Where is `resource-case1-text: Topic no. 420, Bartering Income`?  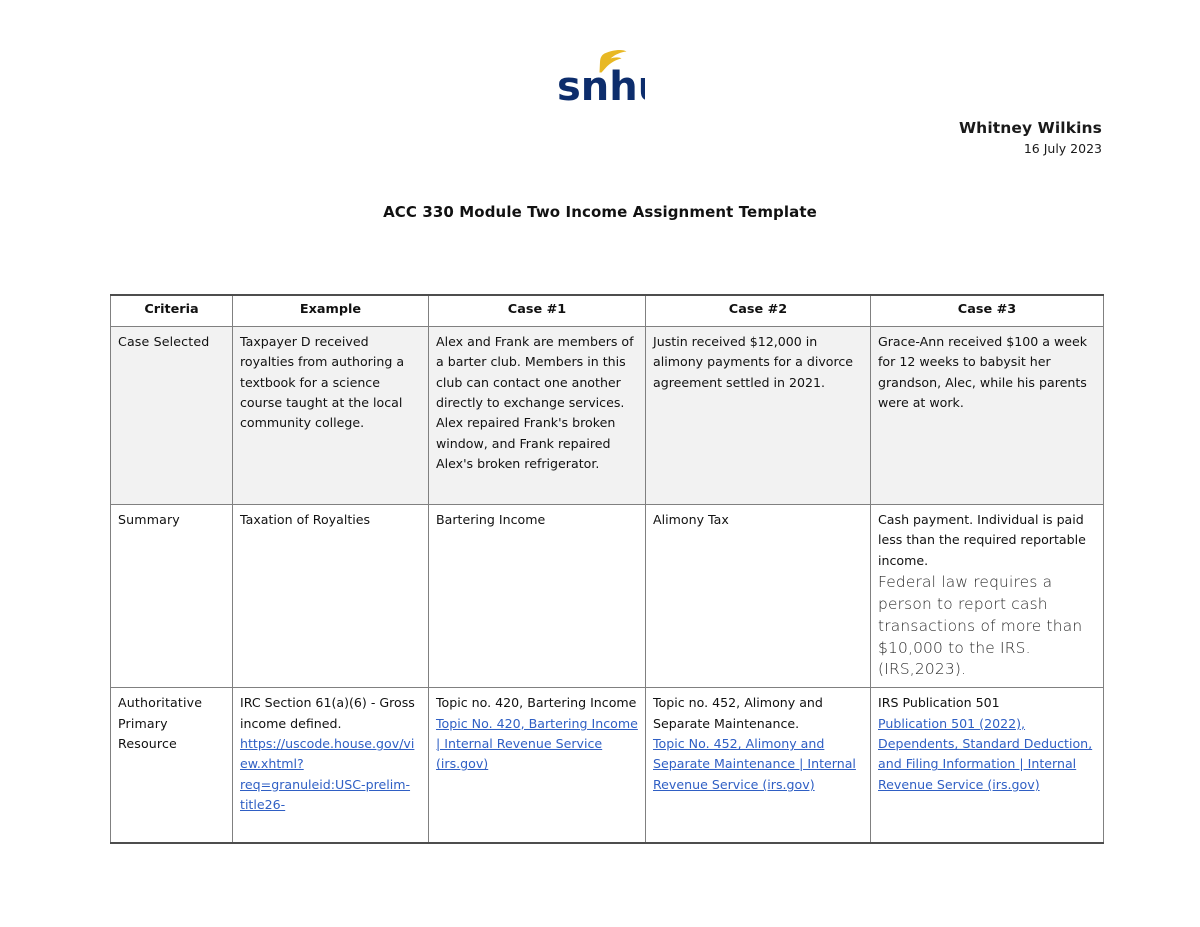 resource-case1-text: Topic no. 420, Bartering Income is located at coordinates (536, 703).